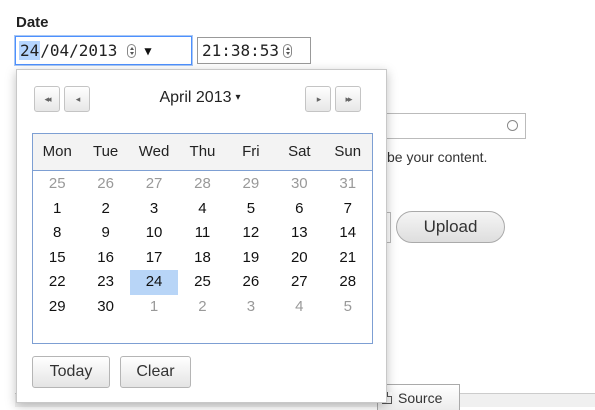 The height and width of the screenshot is (410, 595). I want to click on day-cell: 11, so click(202, 233).